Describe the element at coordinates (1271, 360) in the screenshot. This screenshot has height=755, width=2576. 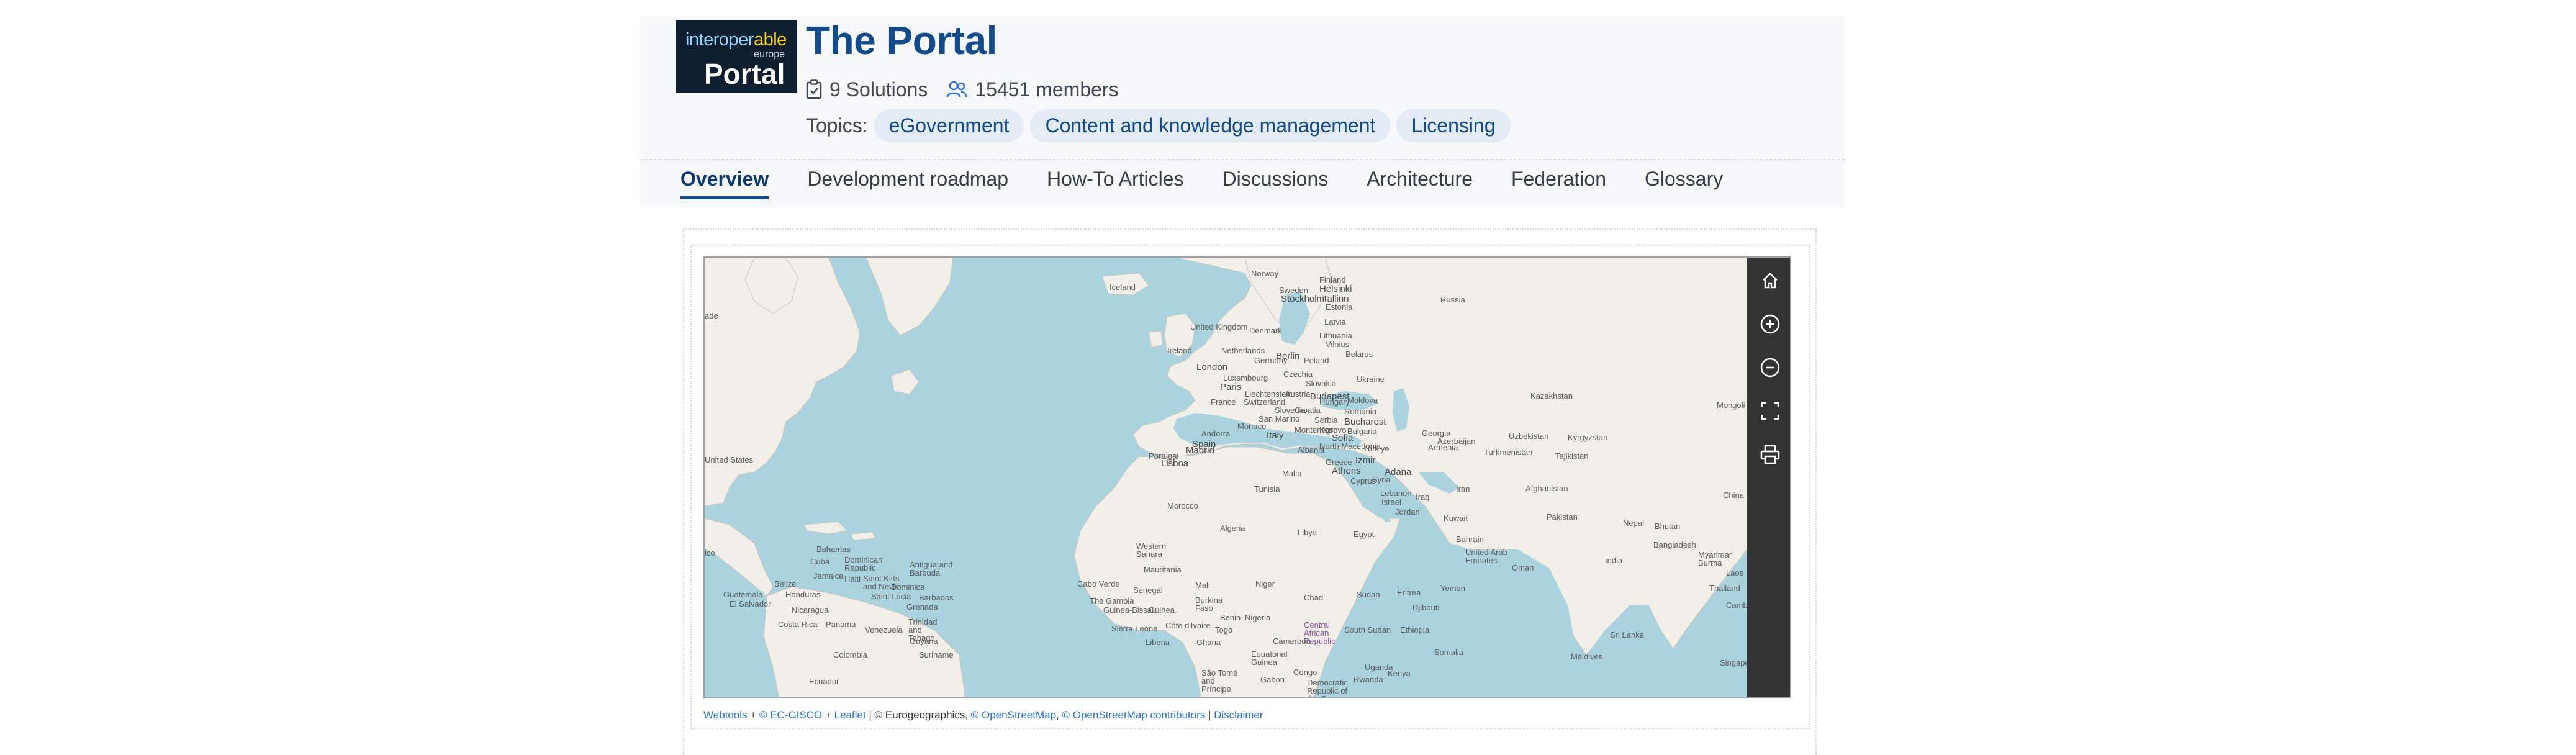
I see `map-label-germany: Germany` at that location.